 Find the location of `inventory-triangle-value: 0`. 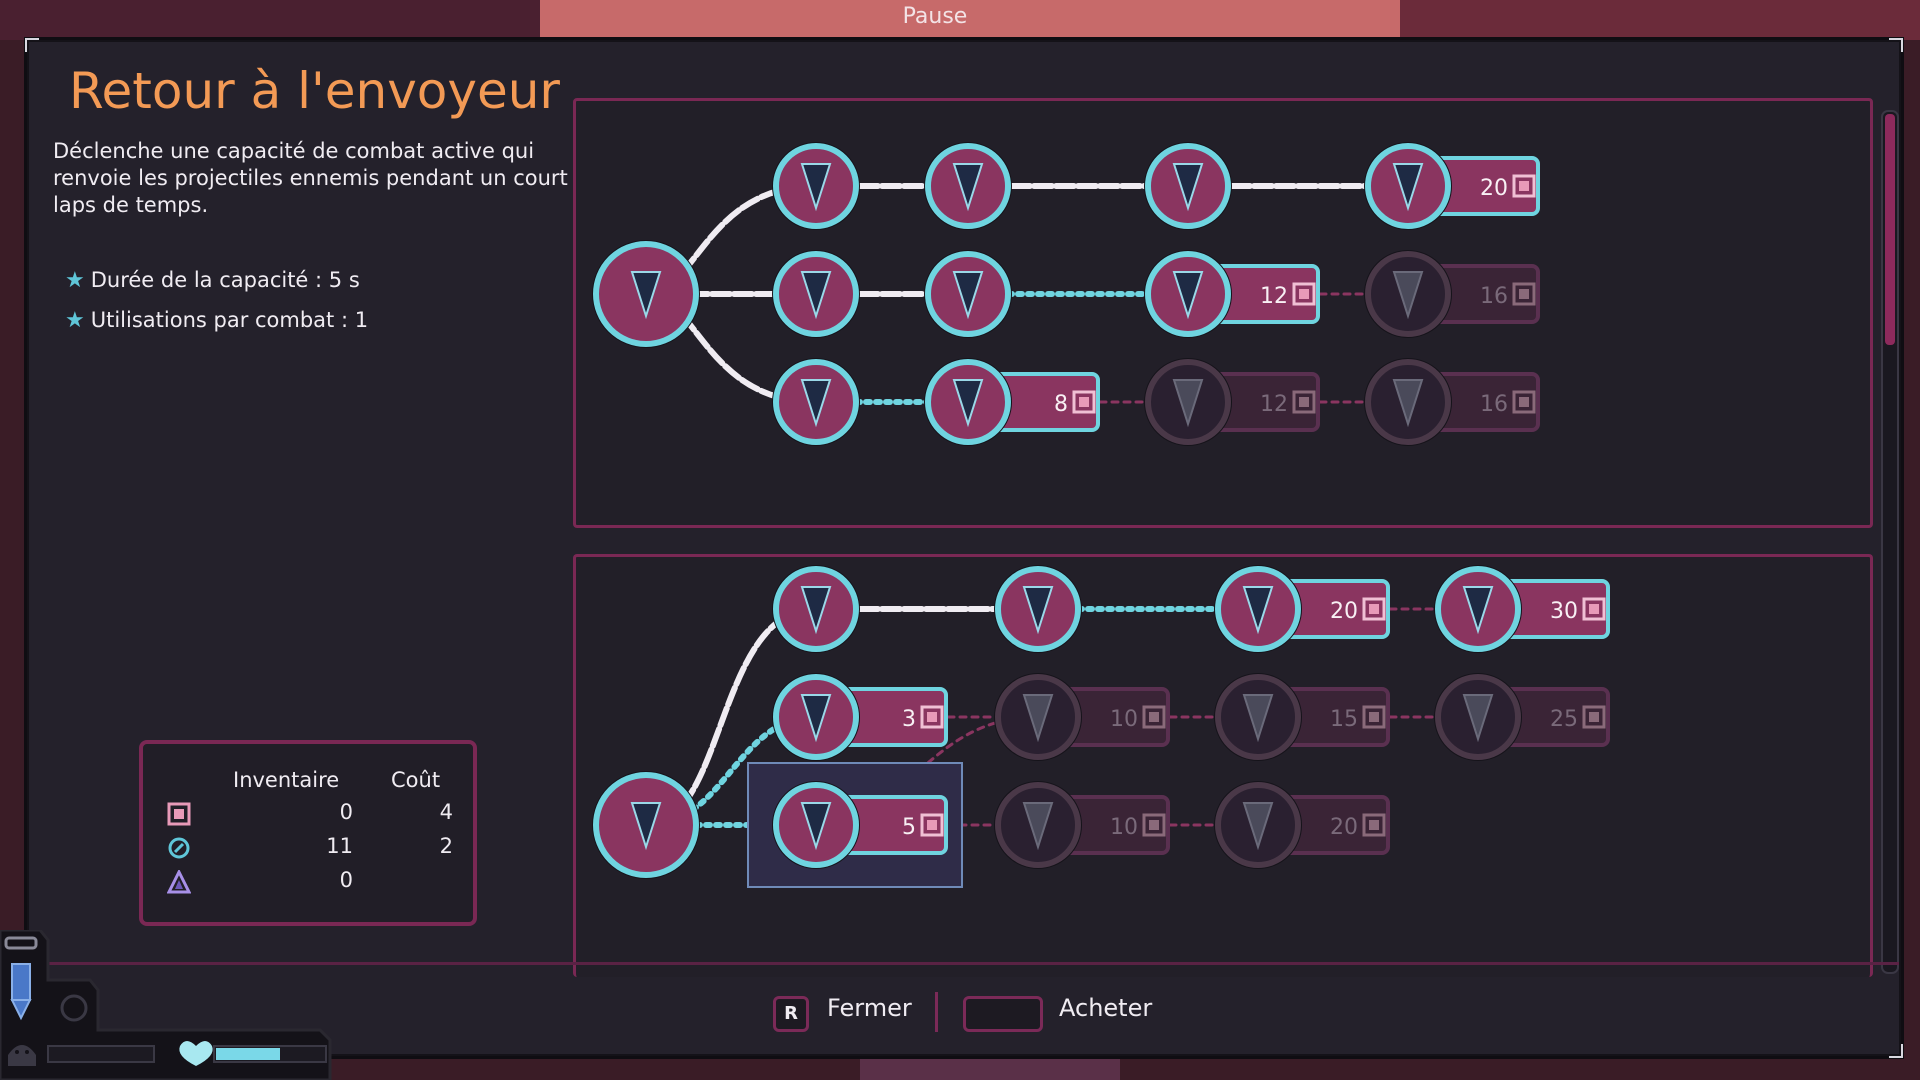

inventory-triangle-value: 0 is located at coordinates (346, 880).